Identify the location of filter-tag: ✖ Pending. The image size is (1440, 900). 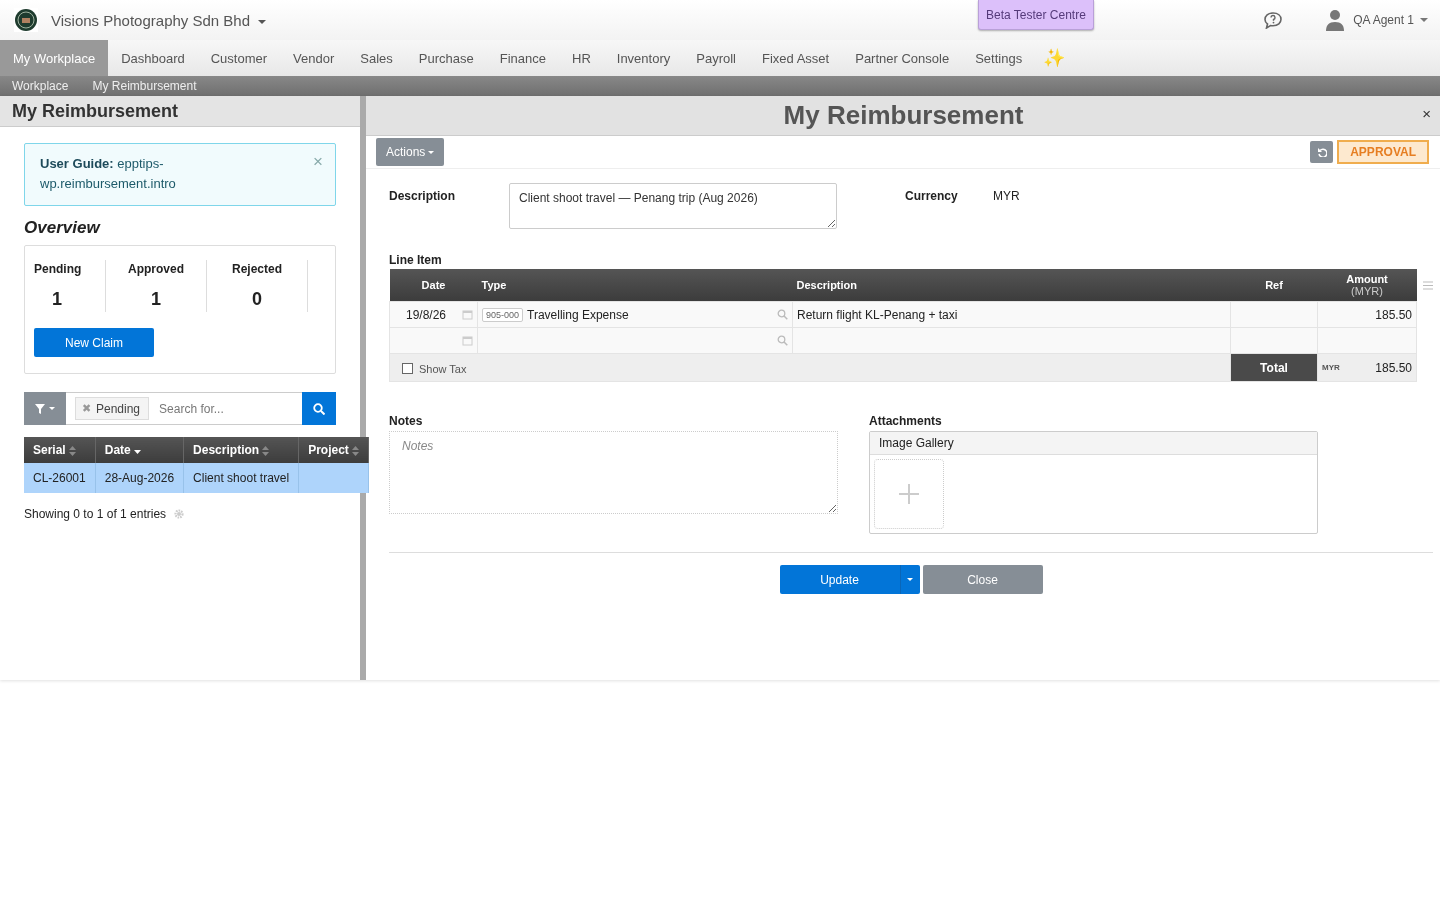
(112, 408).